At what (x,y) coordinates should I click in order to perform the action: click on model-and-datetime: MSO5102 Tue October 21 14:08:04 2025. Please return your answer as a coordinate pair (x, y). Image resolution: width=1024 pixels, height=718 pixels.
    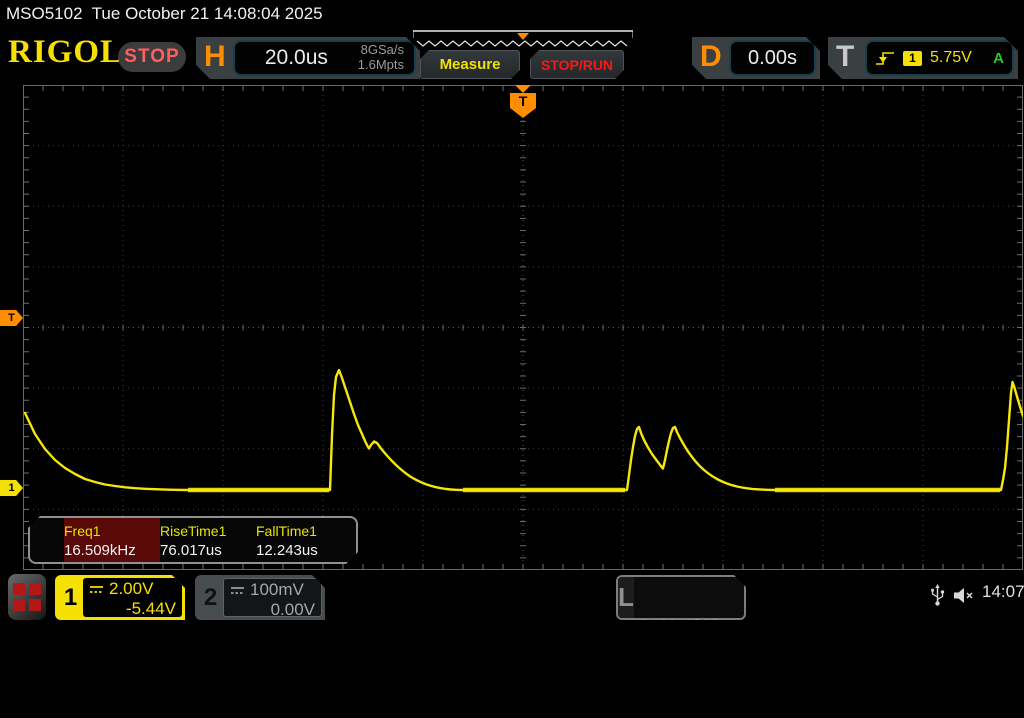
    Looking at the image, I should click on (164, 13).